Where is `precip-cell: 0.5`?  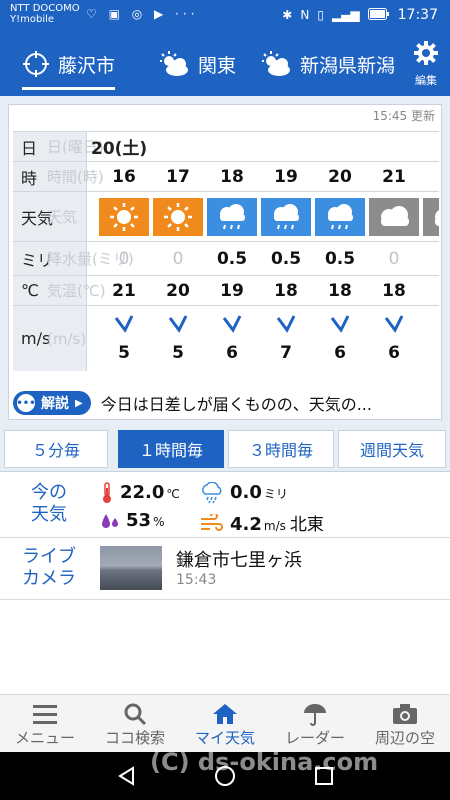 precip-cell: 0.5 is located at coordinates (286, 258).